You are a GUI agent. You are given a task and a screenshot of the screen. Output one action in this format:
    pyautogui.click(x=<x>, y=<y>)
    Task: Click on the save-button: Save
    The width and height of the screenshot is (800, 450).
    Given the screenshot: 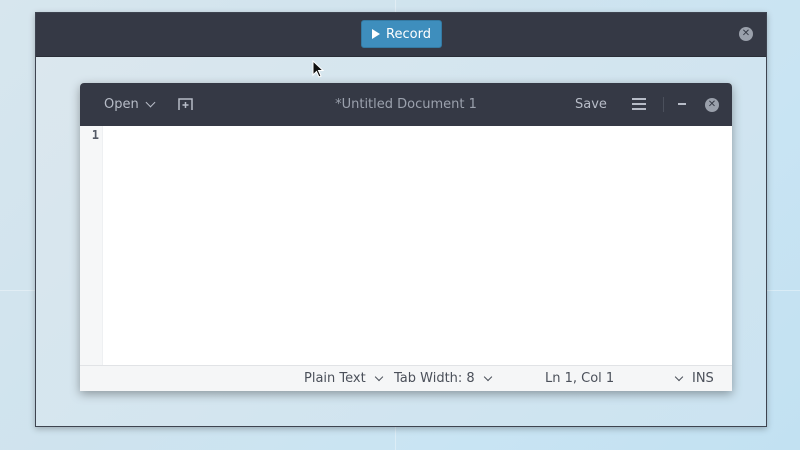 What is the action you would take?
    pyautogui.click(x=591, y=104)
    